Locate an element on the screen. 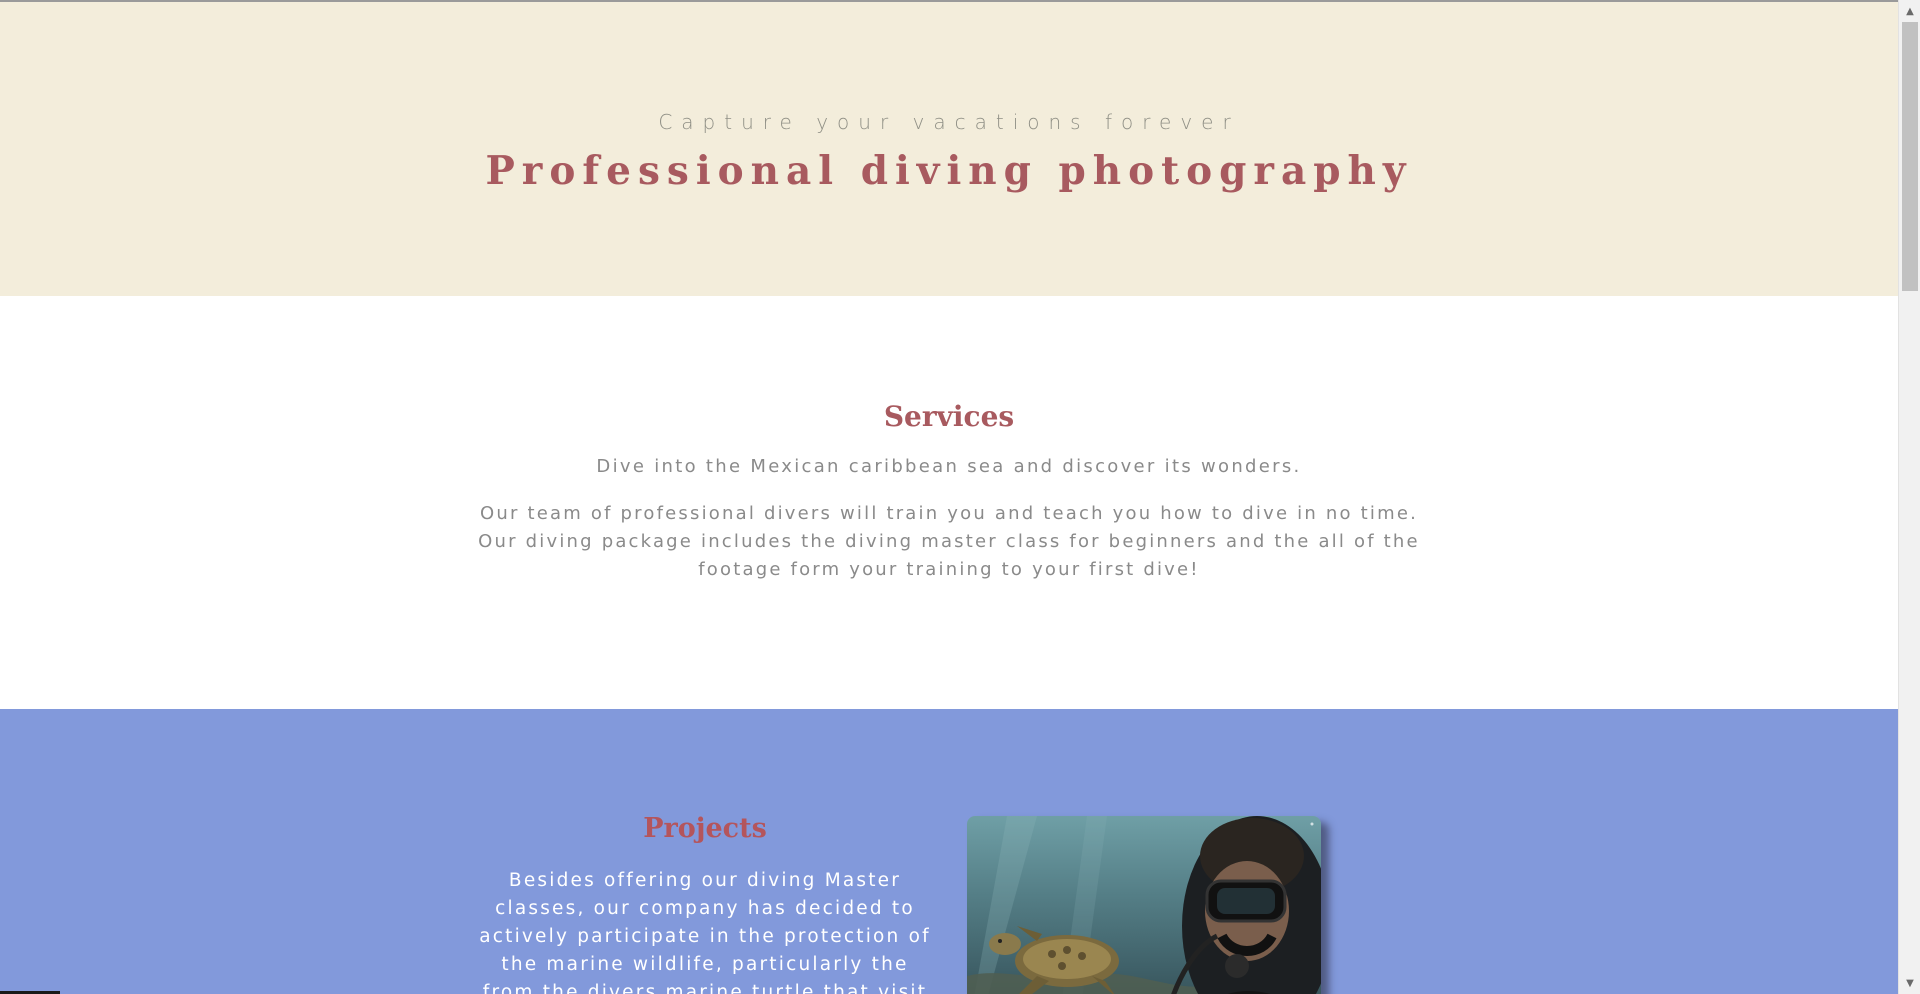 The width and height of the screenshot is (1920, 994). hero-title: Professional diving photography is located at coordinates (949, 171).